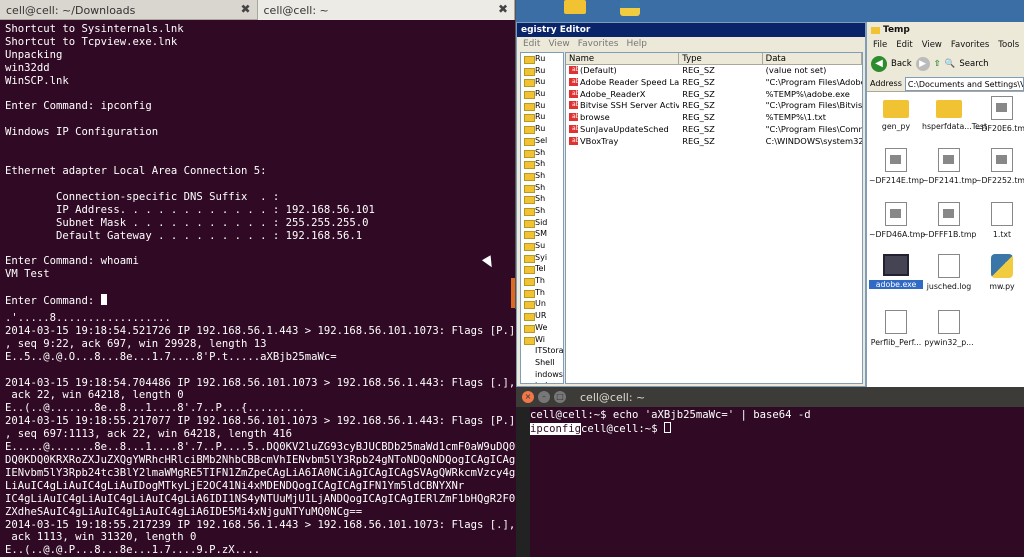 Image resolution: width=1024 pixels, height=557 pixels. Describe the element at coordinates (879, 64) in the screenshot. I see `back-arrow-icon: ◀` at that location.